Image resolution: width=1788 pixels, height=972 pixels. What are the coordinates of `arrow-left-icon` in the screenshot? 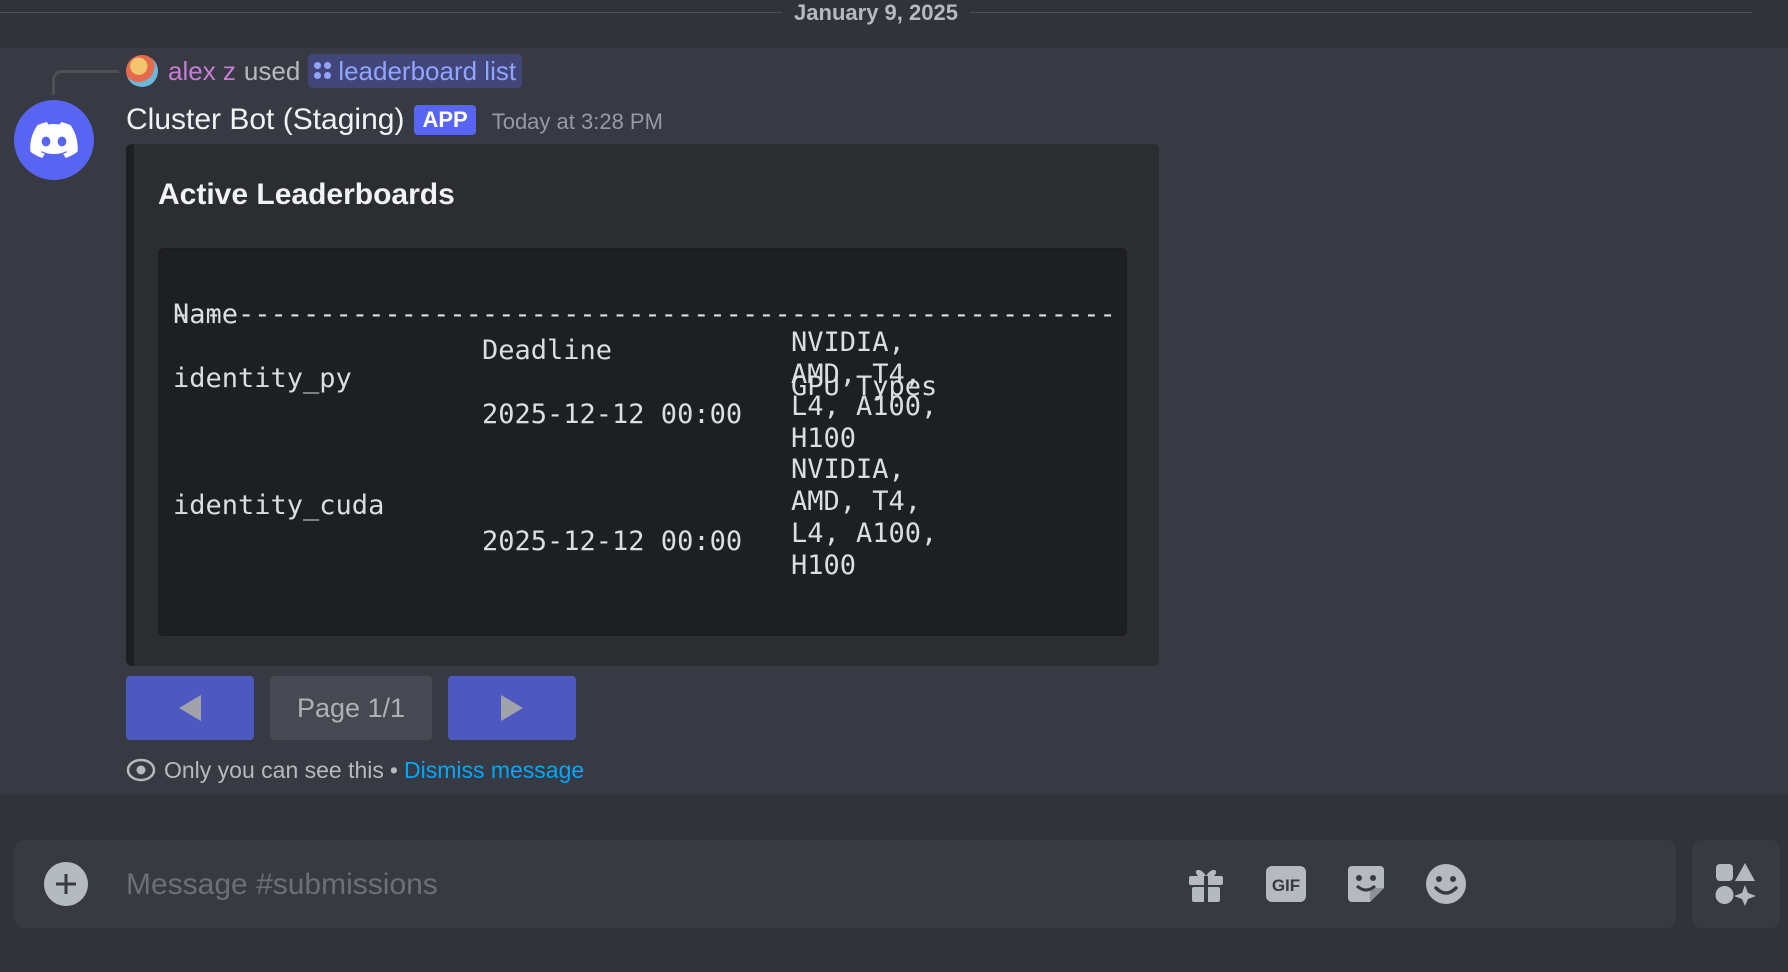 It's located at (190, 708).